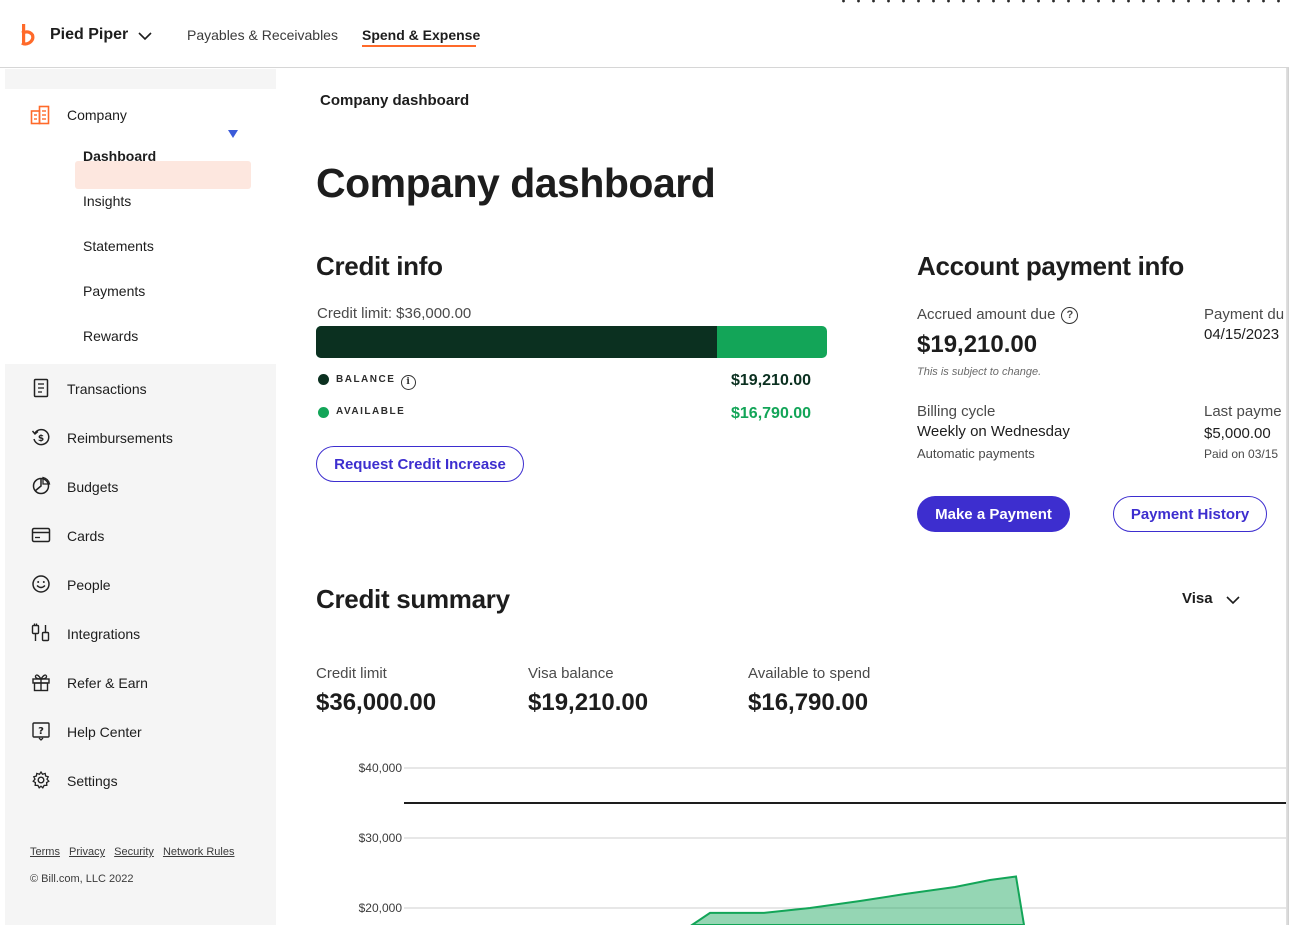 The image size is (1289, 925). I want to click on y-tick-label: $20,000, so click(381, 908).